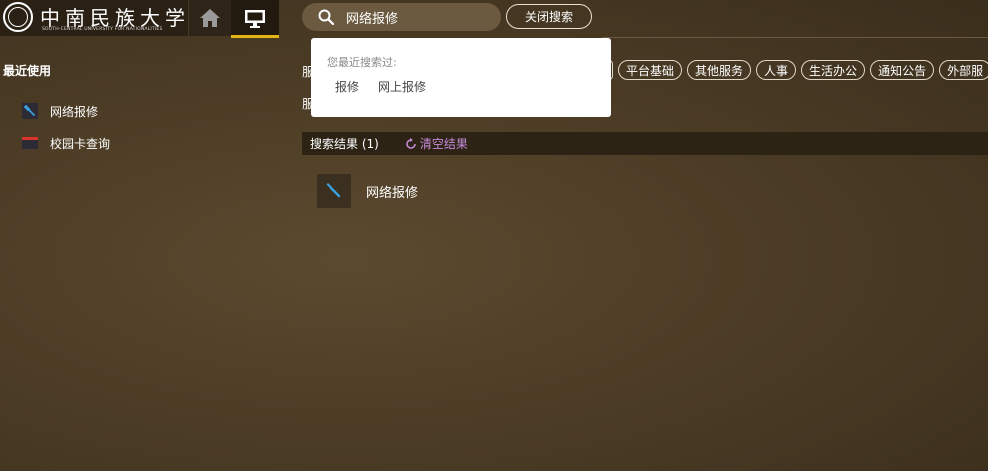  I want to click on nav-home-button, so click(210, 18).